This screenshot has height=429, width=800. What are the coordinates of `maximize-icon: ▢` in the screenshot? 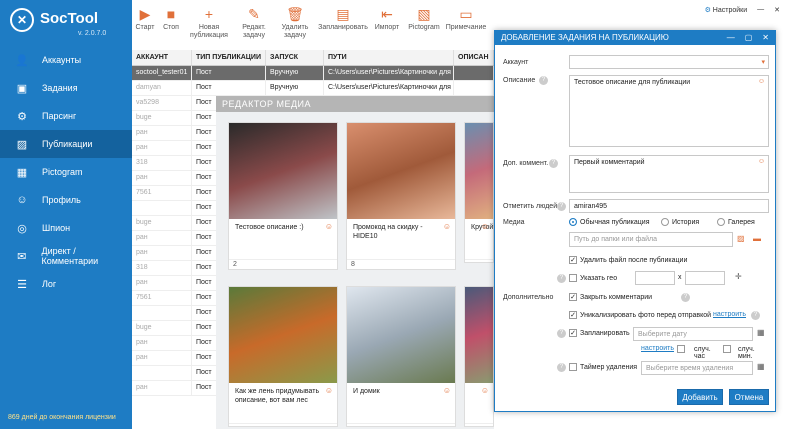 It's located at (749, 38).